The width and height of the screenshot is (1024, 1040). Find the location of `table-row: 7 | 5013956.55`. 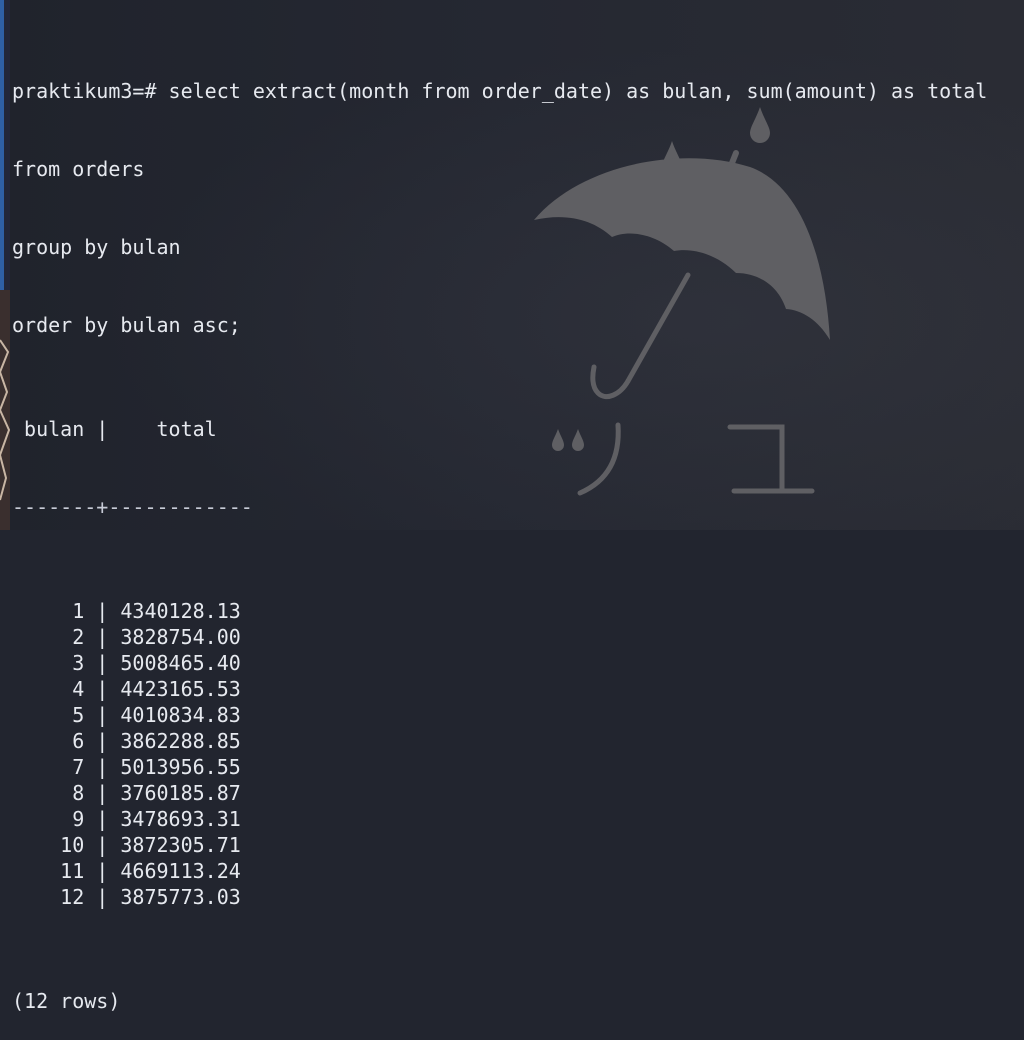

table-row: 7 | 5013956.55 is located at coordinates (512, 767).